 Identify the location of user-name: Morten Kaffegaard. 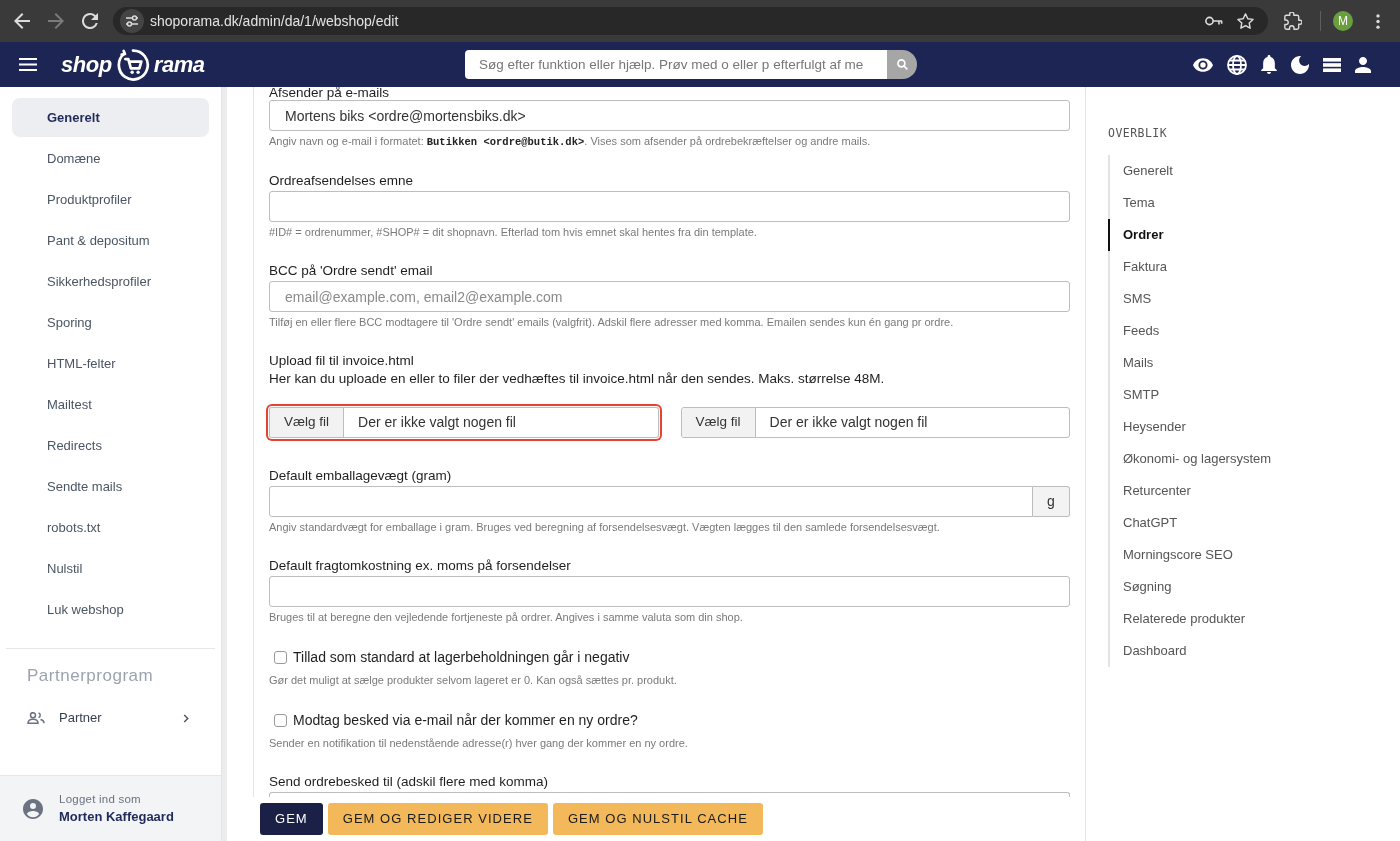
(116, 817).